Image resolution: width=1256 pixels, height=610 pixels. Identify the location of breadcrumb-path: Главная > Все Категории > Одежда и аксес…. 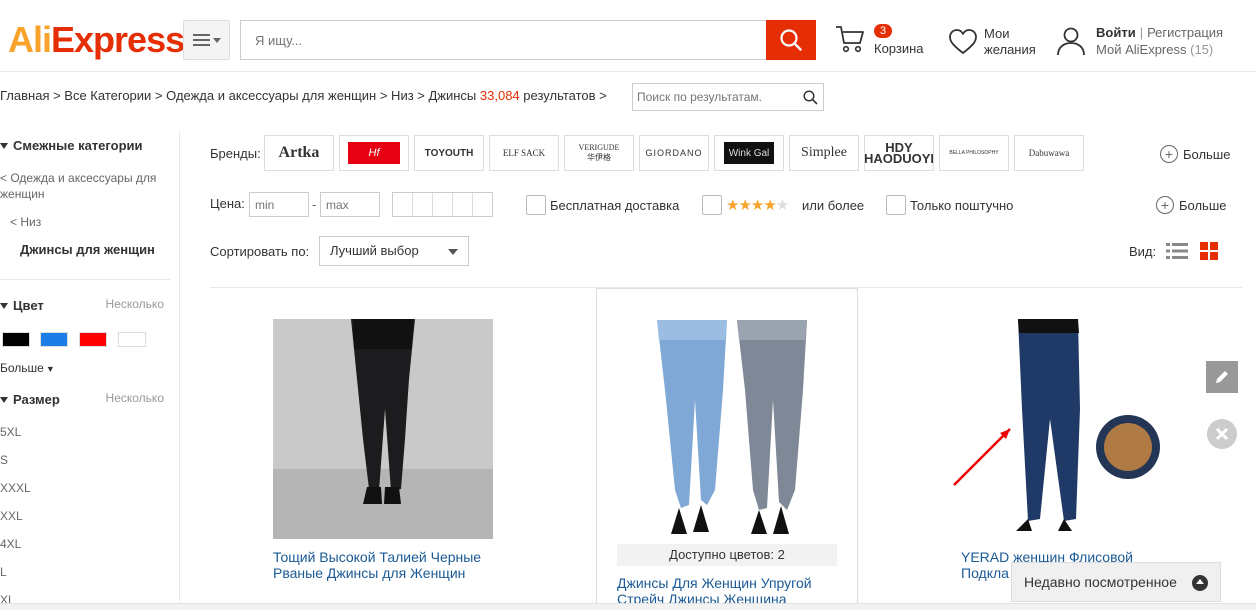
(238, 95).